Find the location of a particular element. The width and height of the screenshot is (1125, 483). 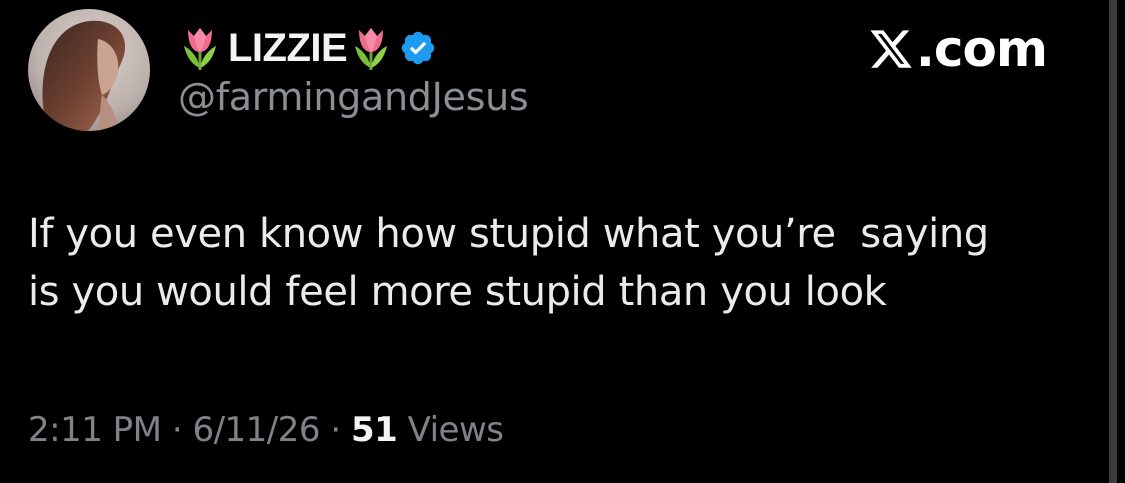

tweet-date: 6/11/26 is located at coordinates (256, 430).